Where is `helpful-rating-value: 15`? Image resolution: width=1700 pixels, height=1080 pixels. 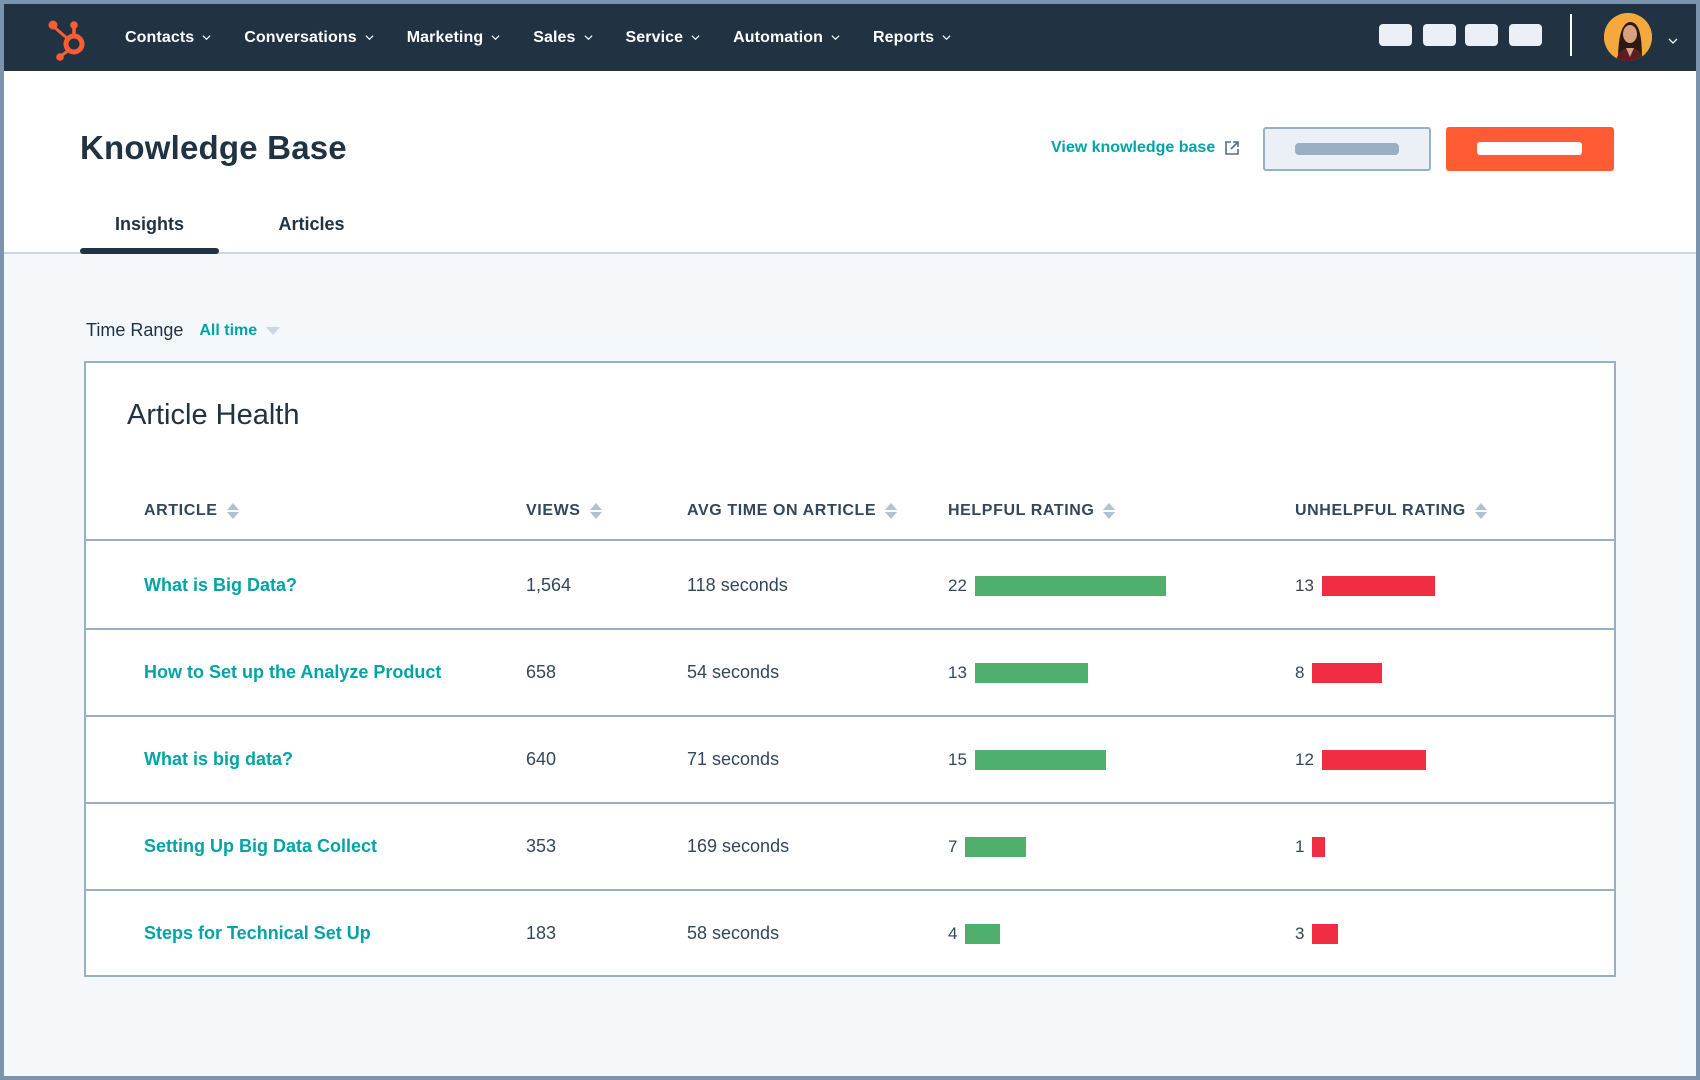 helpful-rating-value: 15 is located at coordinates (957, 759).